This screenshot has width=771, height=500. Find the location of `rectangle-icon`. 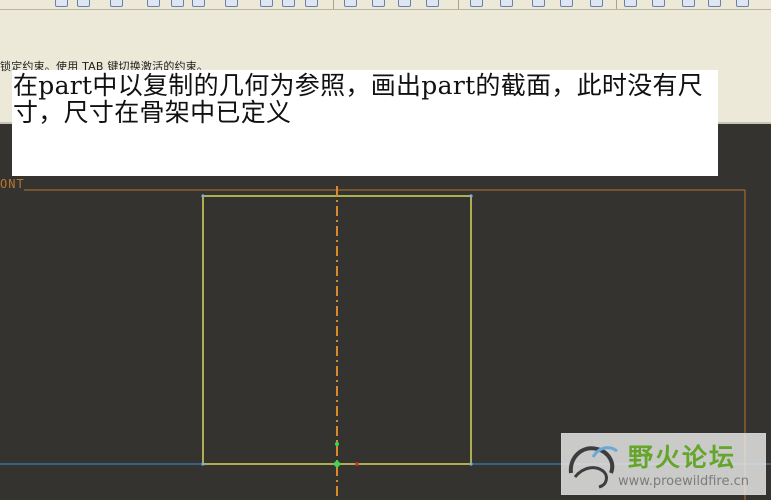

rectangle-icon is located at coordinates (288, 3).